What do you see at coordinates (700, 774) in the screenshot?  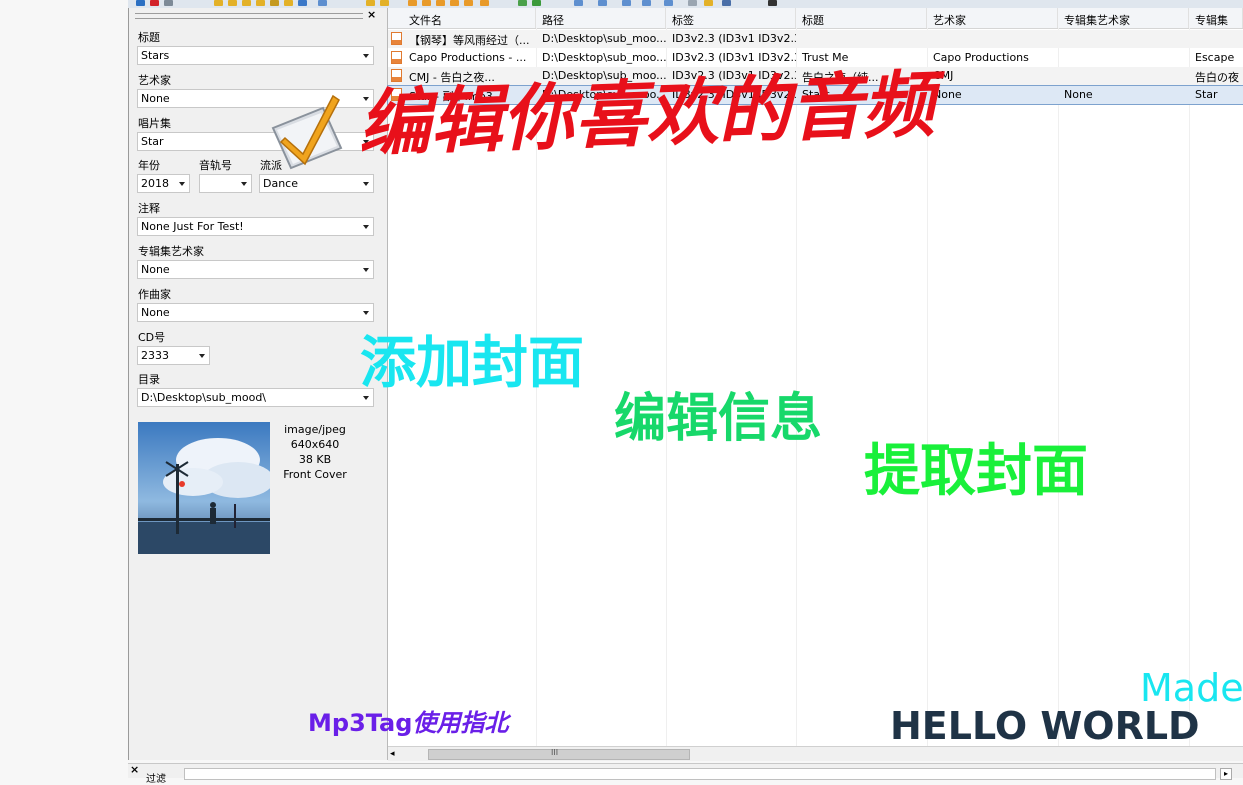 I see `filter-input` at bounding box center [700, 774].